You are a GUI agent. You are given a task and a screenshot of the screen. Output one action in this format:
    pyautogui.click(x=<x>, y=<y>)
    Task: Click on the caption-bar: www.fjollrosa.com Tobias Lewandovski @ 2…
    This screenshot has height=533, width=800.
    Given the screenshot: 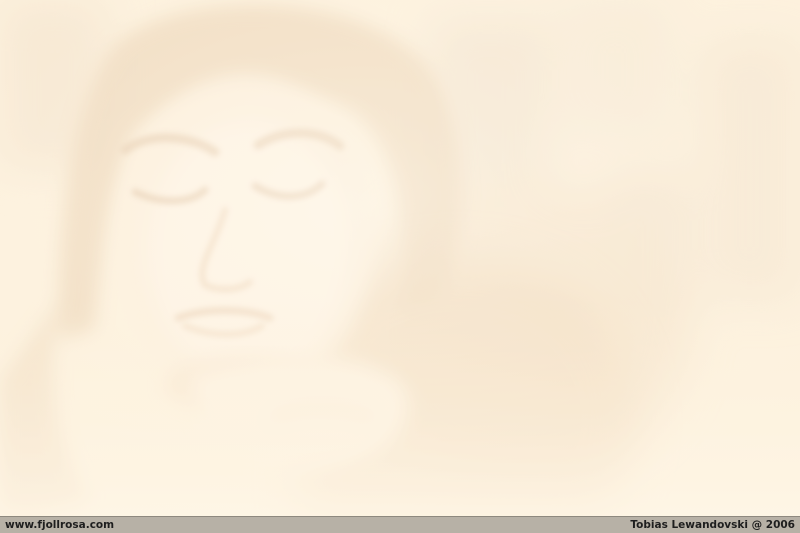 What is the action you would take?
    pyautogui.click(x=400, y=524)
    